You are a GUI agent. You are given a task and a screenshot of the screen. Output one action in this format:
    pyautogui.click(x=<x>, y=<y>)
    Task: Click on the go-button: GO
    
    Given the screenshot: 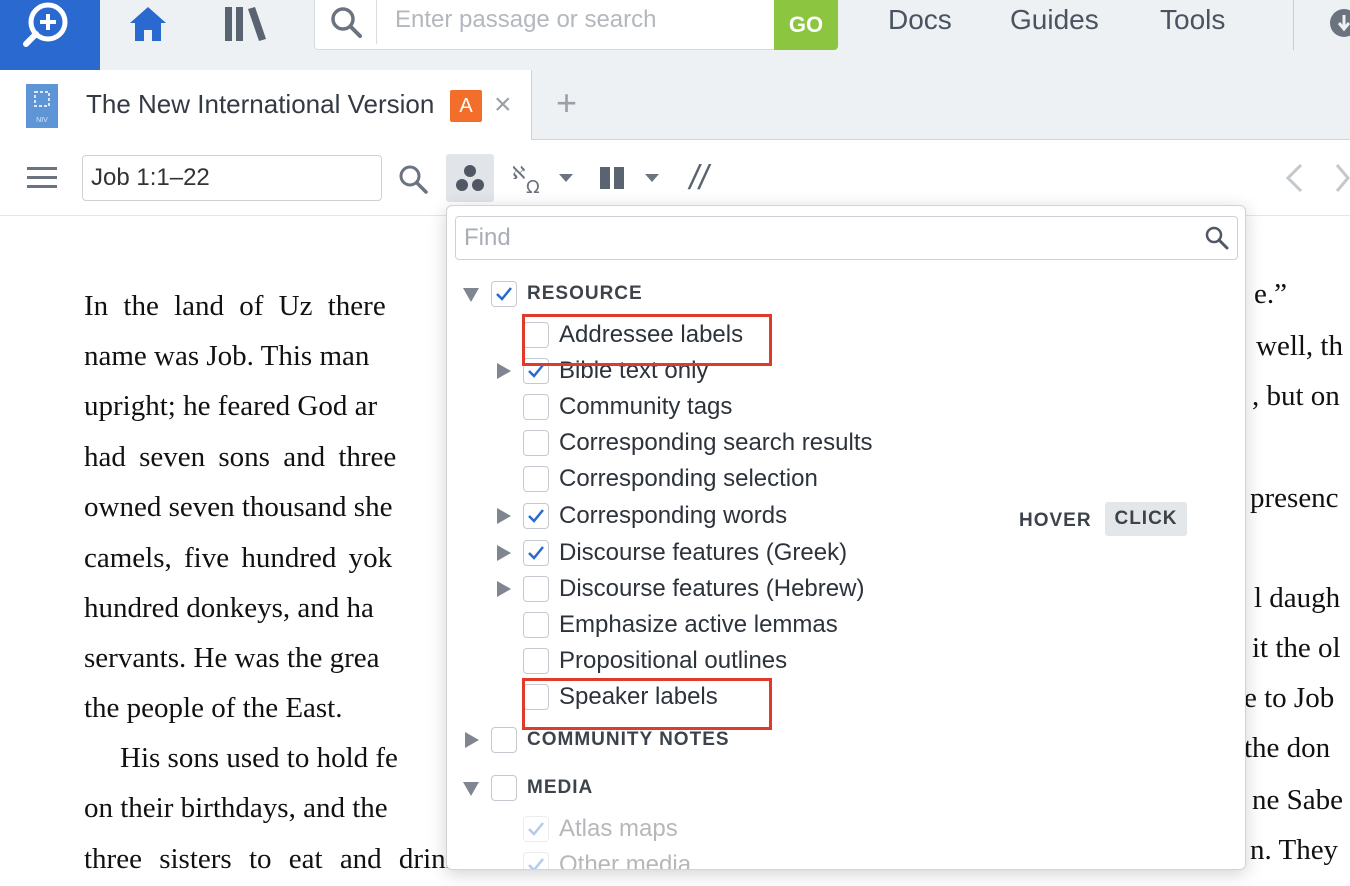 What is the action you would take?
    pyautogui.click(x=806, y=25)
    